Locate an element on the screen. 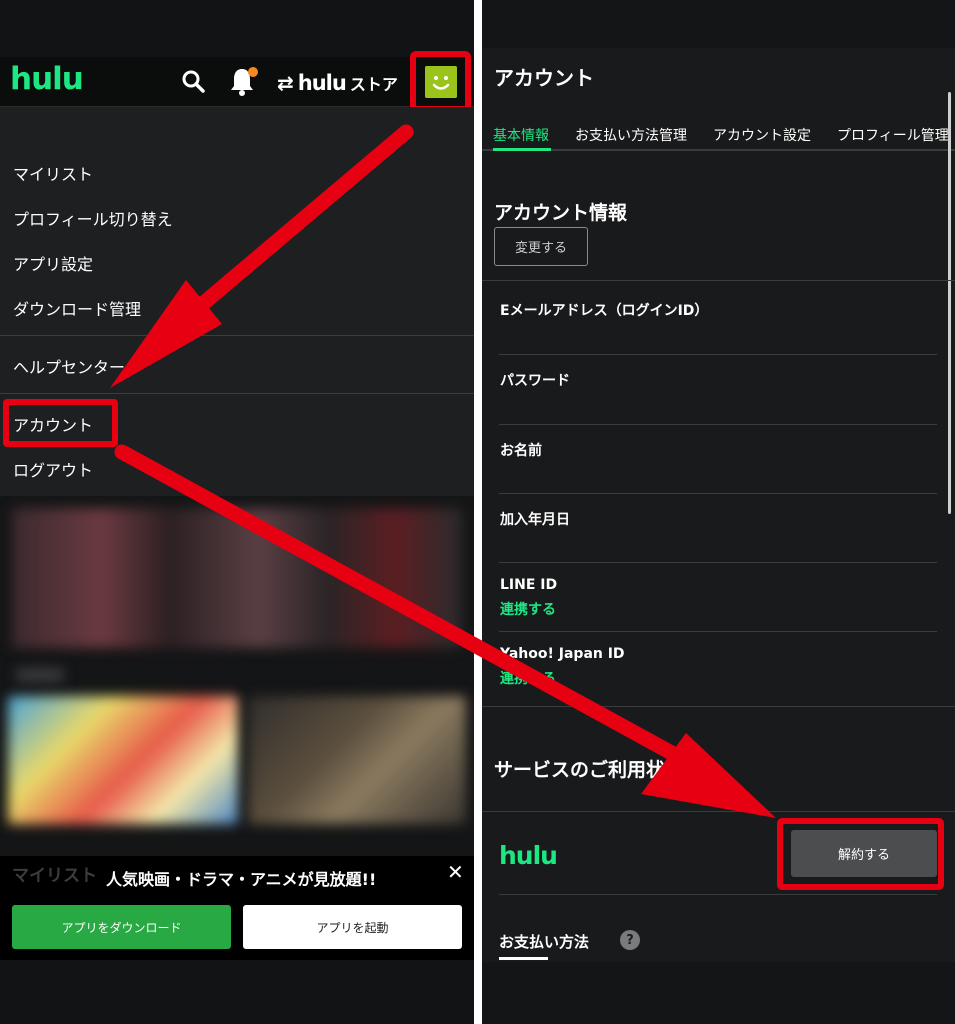 The width and height of the screenshot is (955, 1024). blurred-label is located at coordinates (40, 675).